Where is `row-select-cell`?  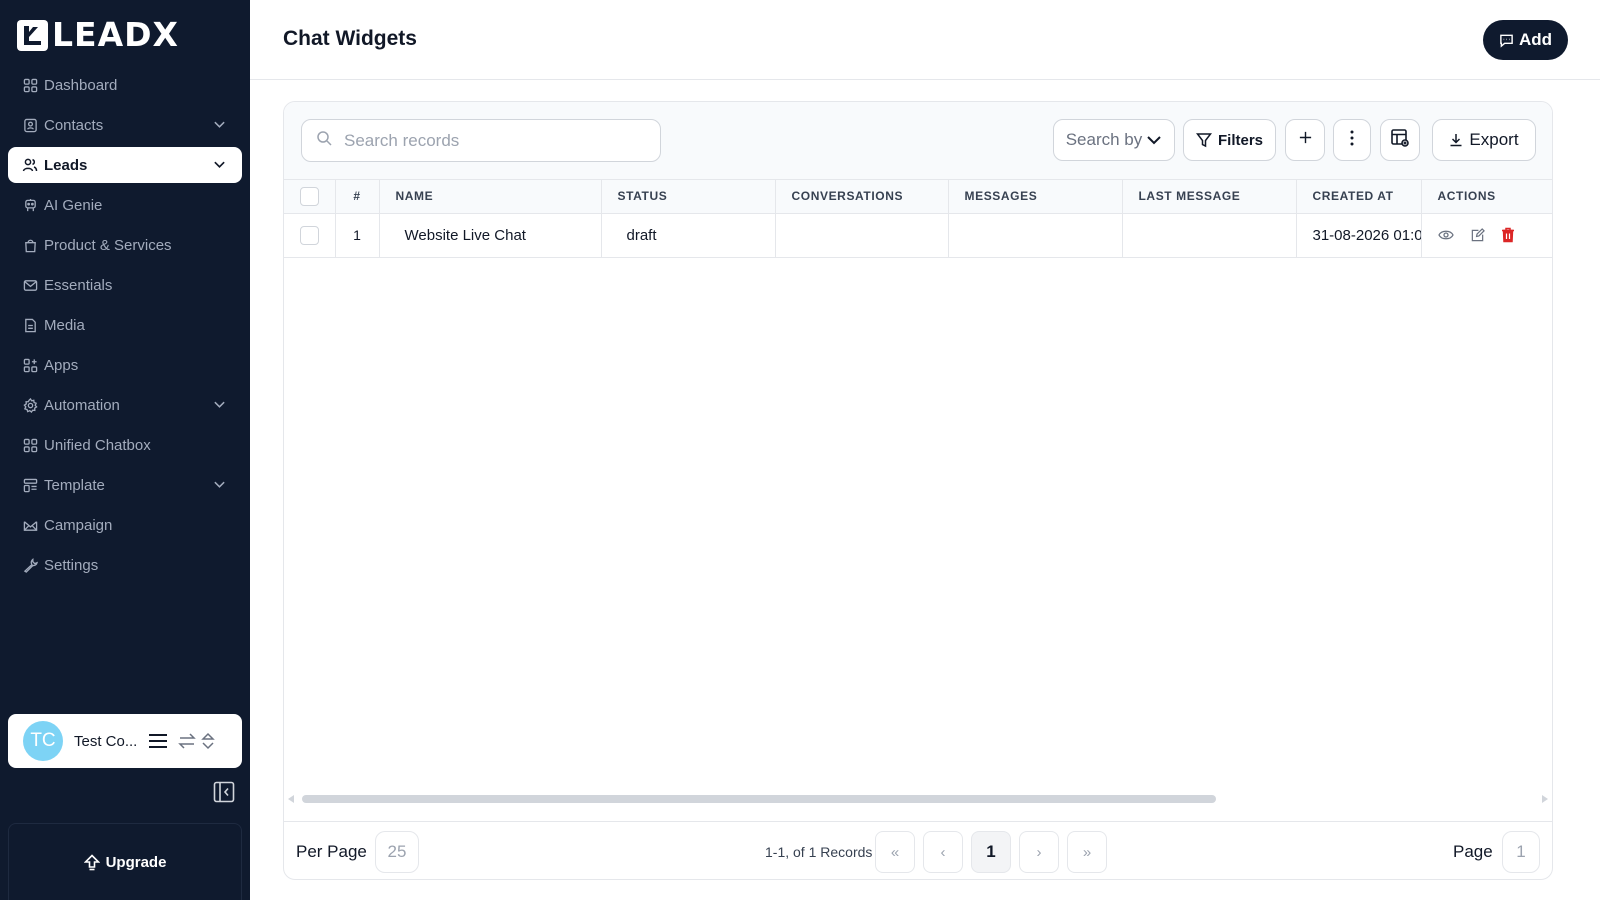 row-select-cell is located at coordinates (310, 235).